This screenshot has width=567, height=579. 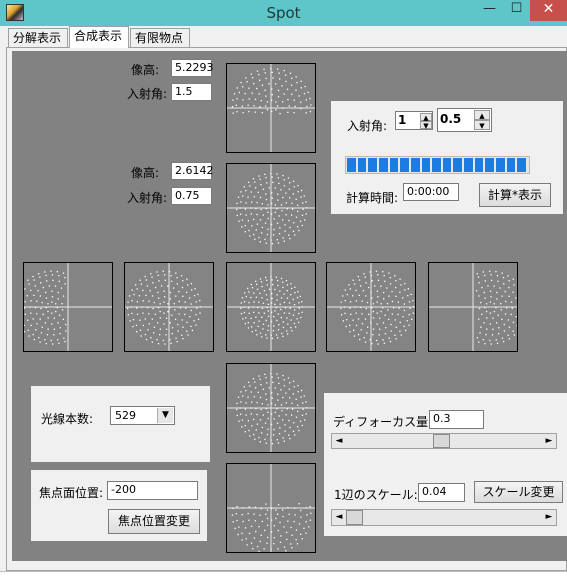 What do you see at coordinates (441, 492) in the screenshot?
I see `scale-field: 0.04` at bounding box center [441, 492].